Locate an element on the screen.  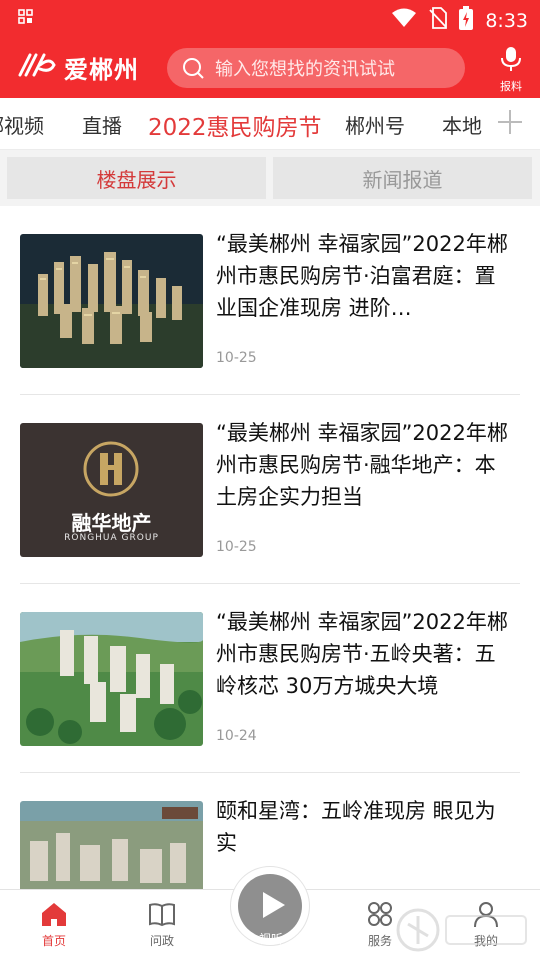
thumbnail-brand-cn: 融华地产 is located at coordinates (111, 523).